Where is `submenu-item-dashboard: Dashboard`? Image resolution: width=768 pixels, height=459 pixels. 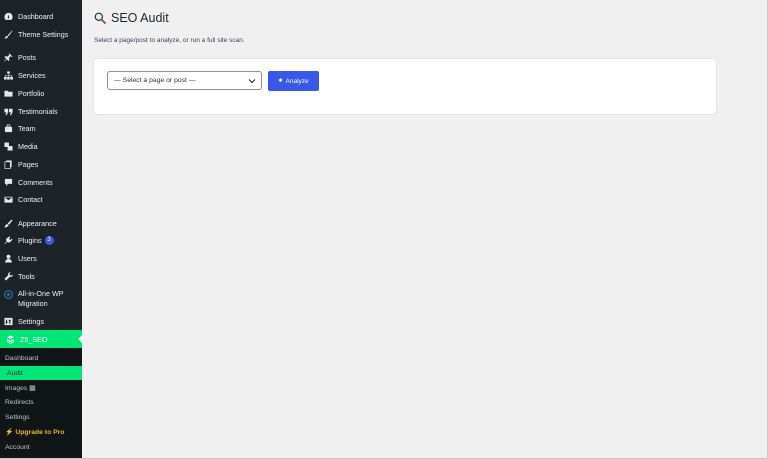 submenu-item-dashboard: Dashboard is located at coordinates (41, 358).